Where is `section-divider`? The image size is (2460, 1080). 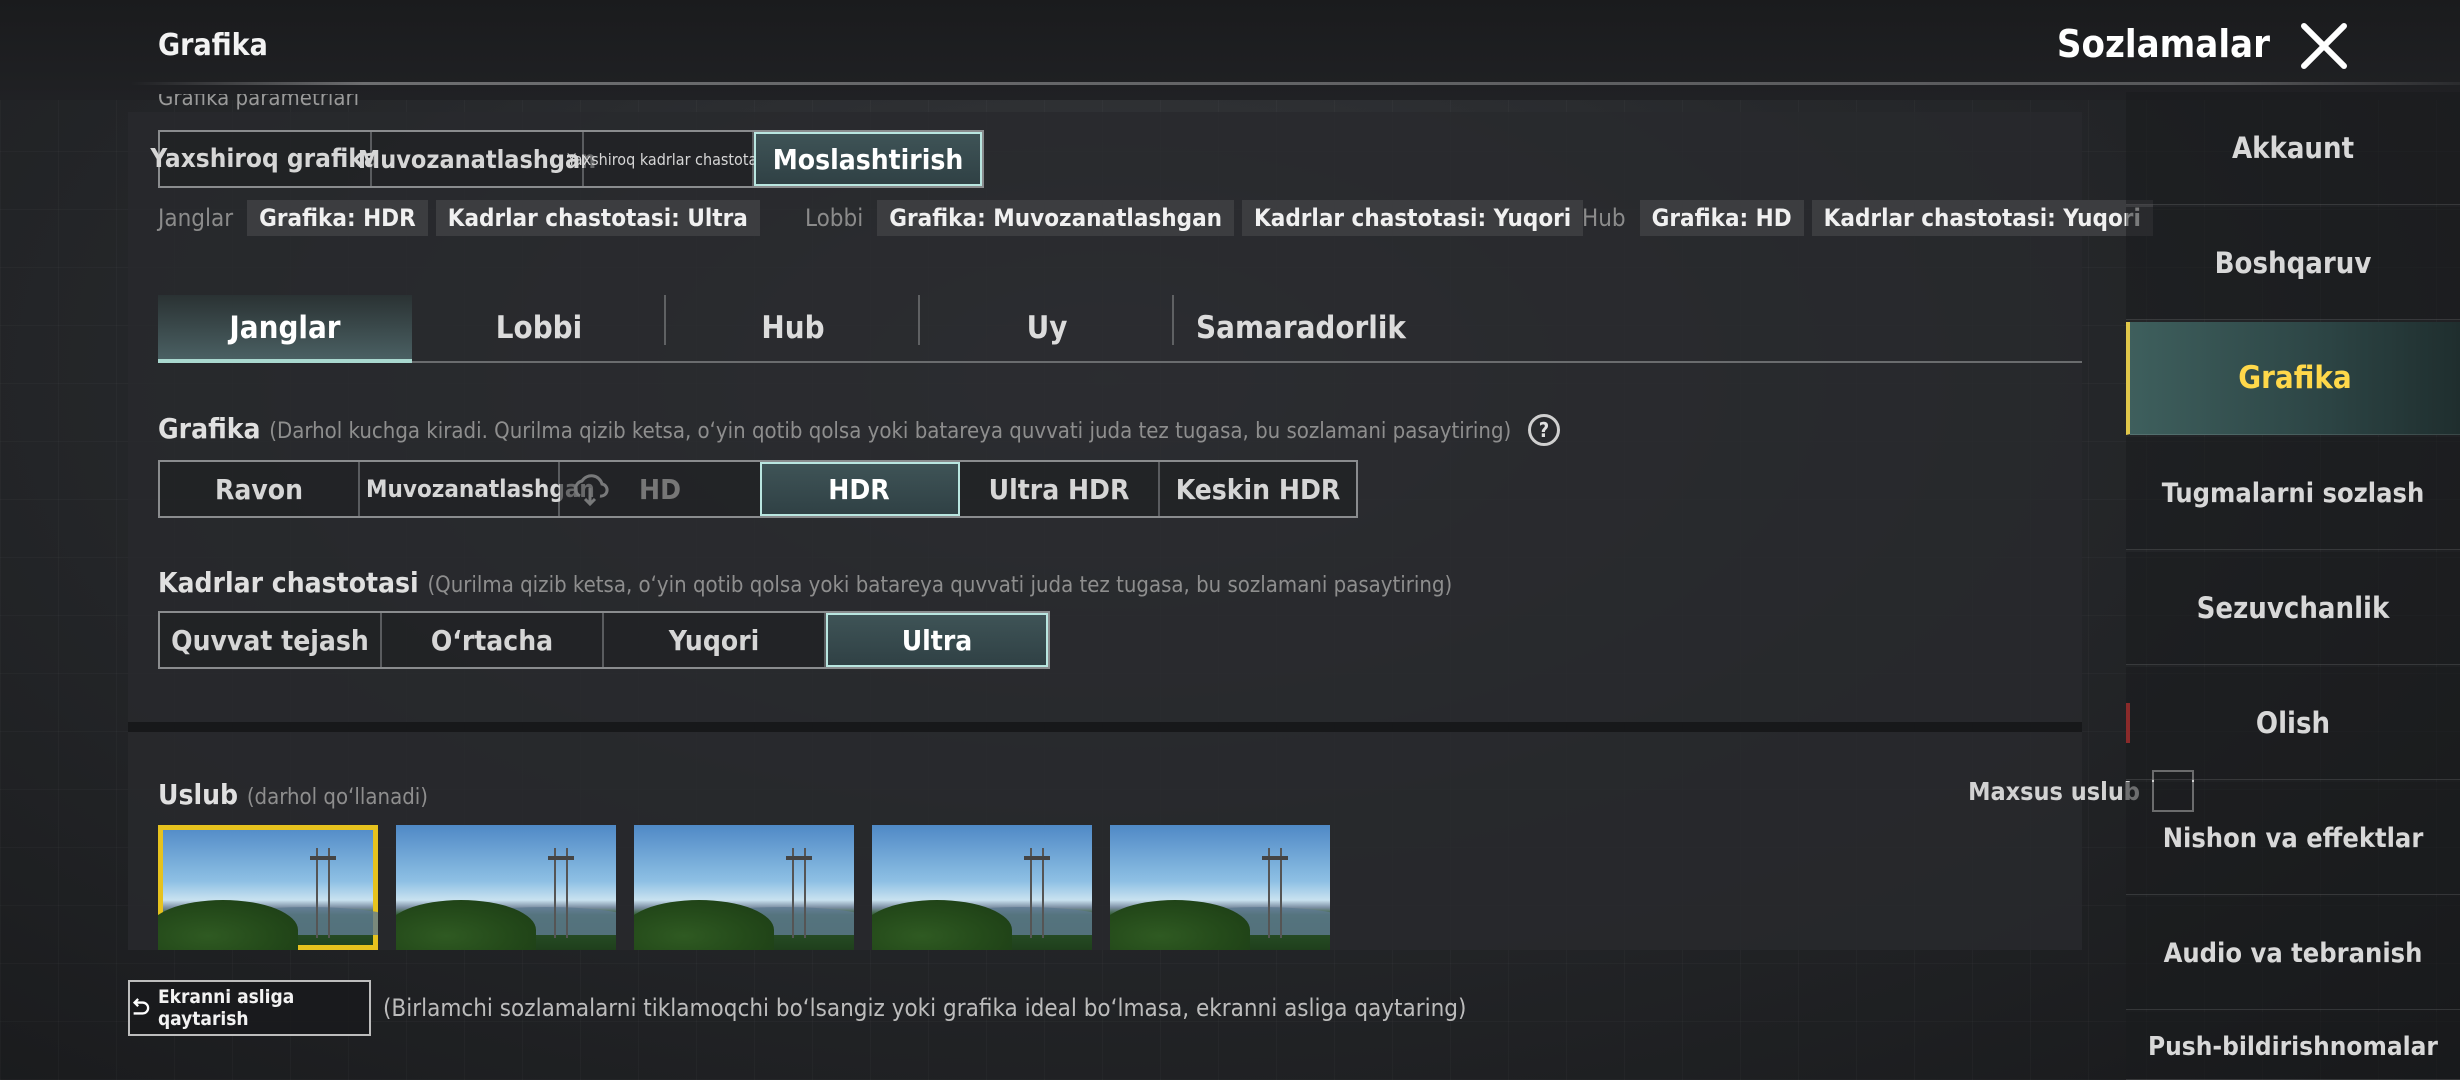 section-divider is located at coordinates (1105, 727).